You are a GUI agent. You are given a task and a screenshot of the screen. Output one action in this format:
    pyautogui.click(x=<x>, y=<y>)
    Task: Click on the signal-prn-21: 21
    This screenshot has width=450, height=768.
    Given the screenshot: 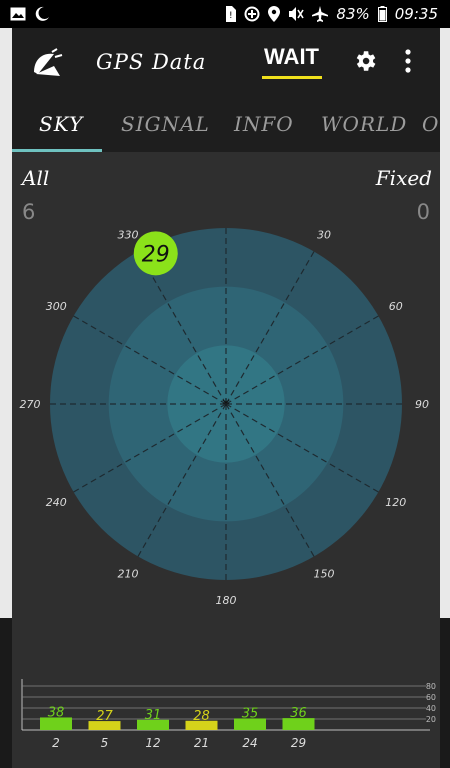 What is the action you would take?
    pyautogui.click(x=201, y=743)
    